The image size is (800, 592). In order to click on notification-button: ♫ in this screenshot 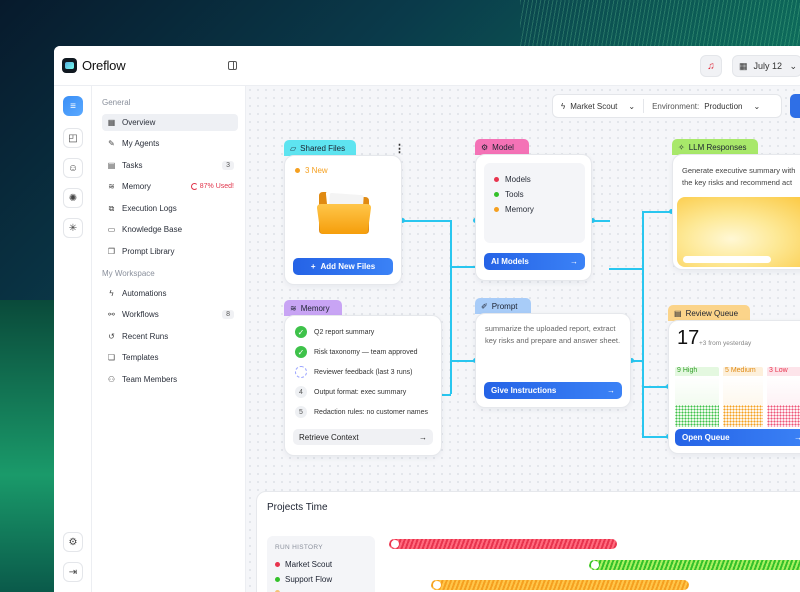, I will do `click(711, 66)`.